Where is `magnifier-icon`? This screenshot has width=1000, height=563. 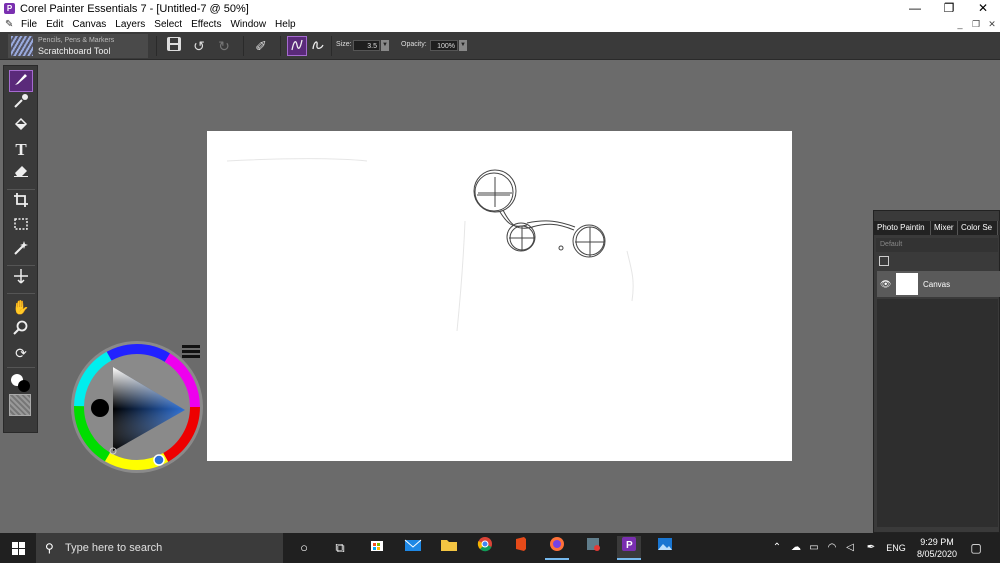 magnifier-icon is located at coordinates (21, 330).